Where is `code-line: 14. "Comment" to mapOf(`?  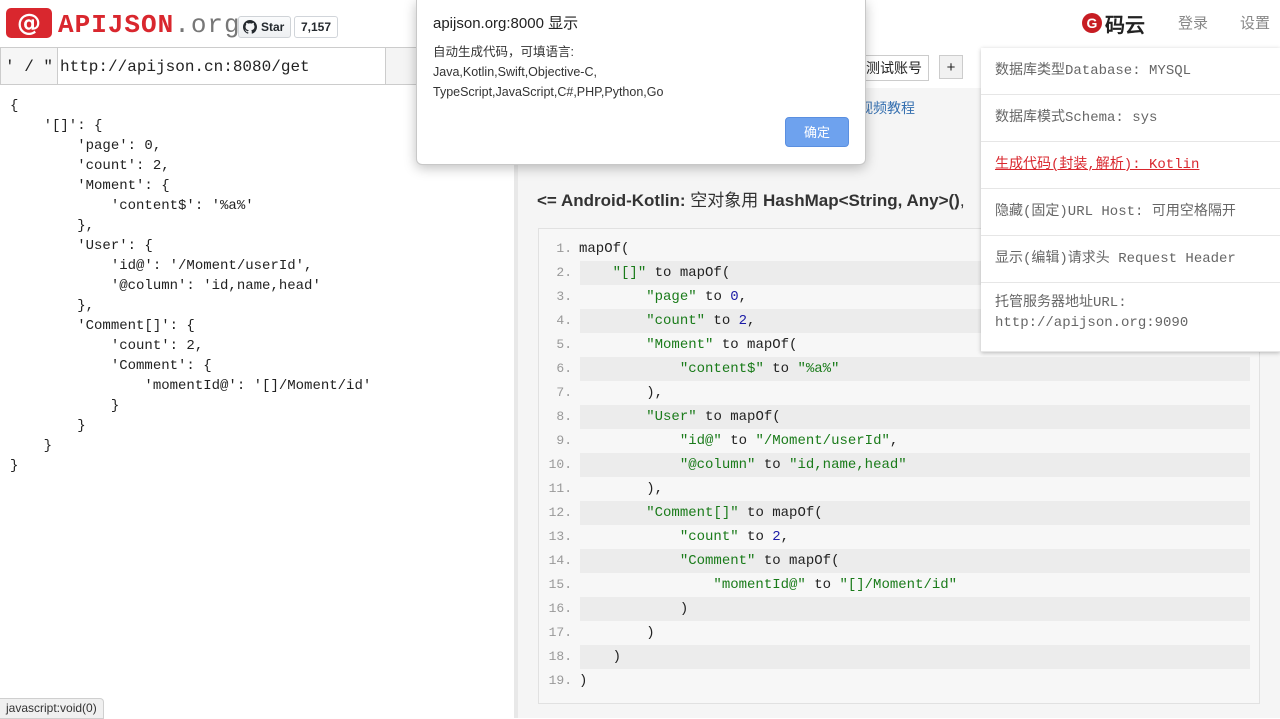
code-line: 14. "Comment" to mapOf( is located at coordinates (895, 561).